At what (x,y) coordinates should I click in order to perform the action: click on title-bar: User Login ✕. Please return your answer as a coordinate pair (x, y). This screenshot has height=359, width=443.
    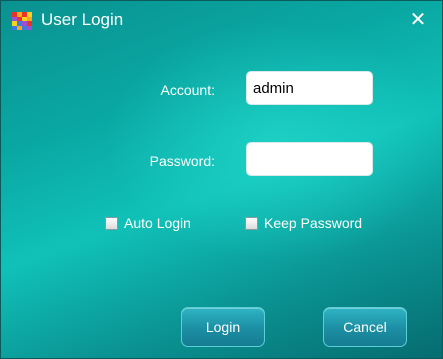
    Looking at the image, I should click on (221, 20).